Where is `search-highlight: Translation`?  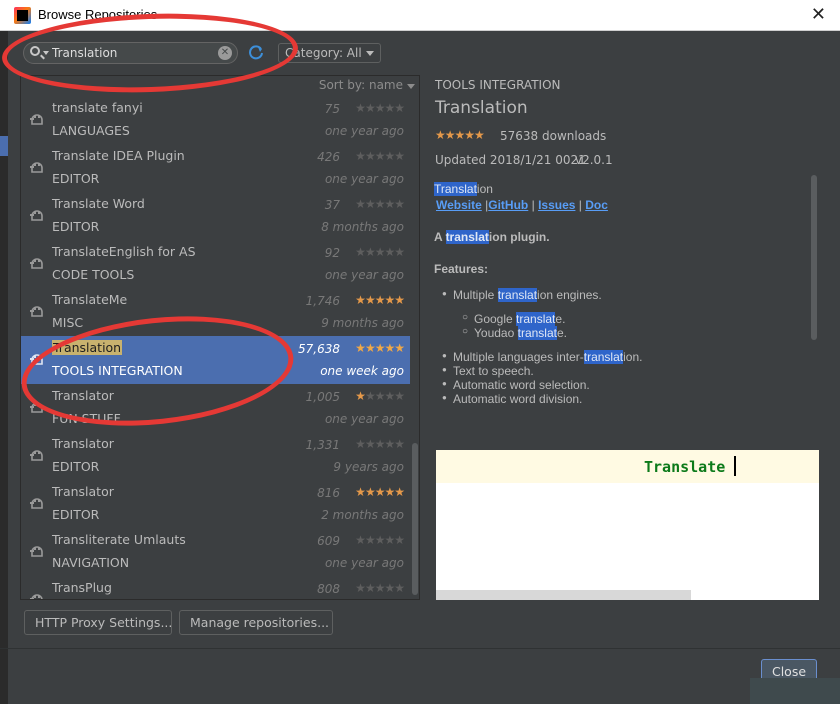 search-highlight: Translation is located at coordinates (87, 347).